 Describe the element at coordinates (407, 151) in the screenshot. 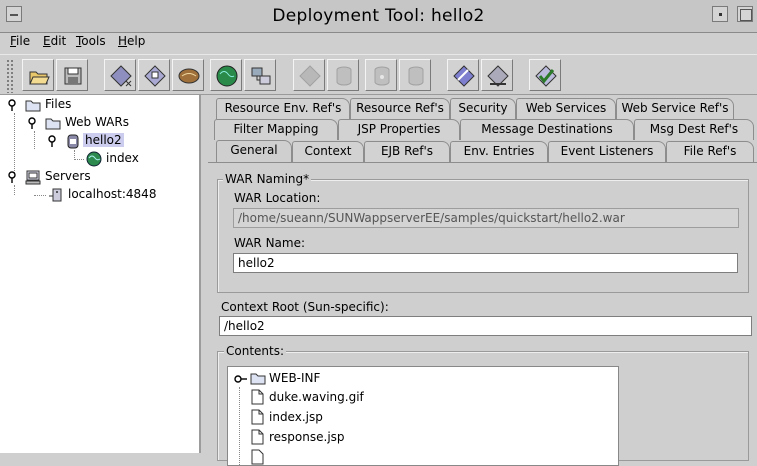

I see `tab-ejb-refs: EJB Ref's` at that location.